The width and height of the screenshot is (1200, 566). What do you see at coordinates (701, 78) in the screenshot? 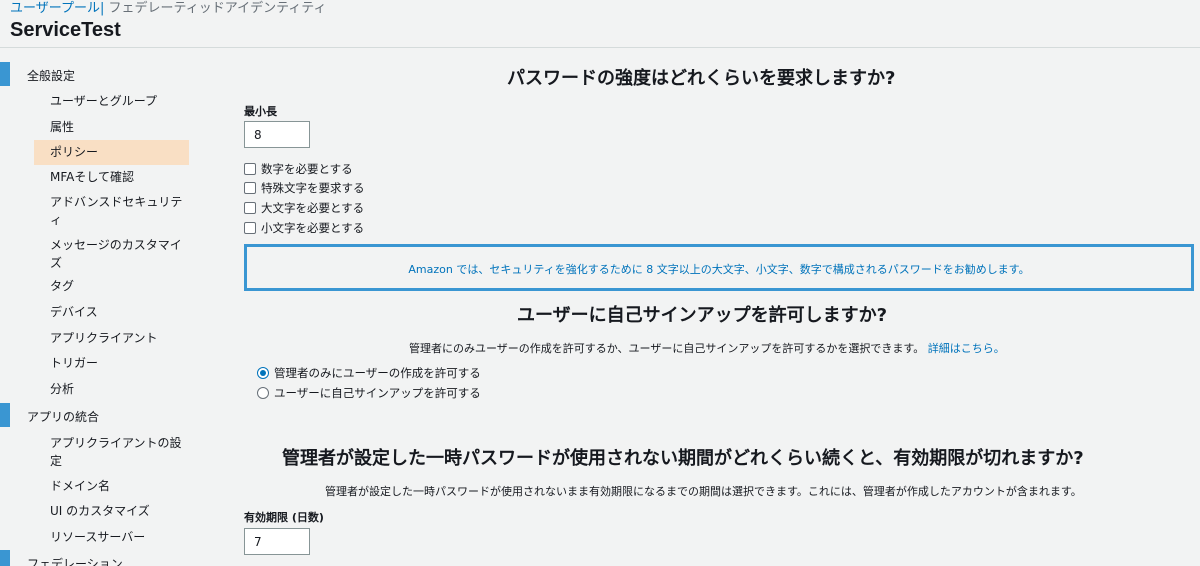
I see `password-strength-heading: パスワードの強度はどれくらいを要求しますか?` at bounding box center [701, 78].